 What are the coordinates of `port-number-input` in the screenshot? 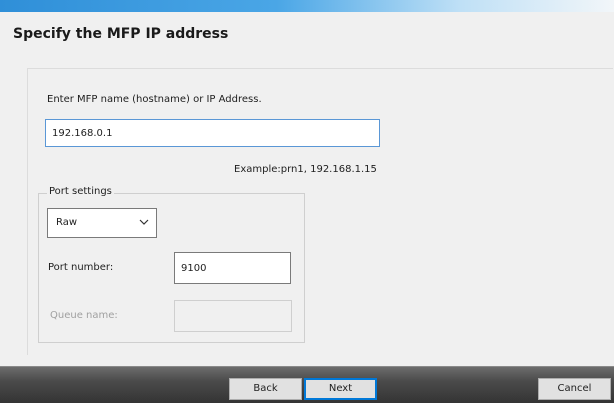 It's located at (232, 268).